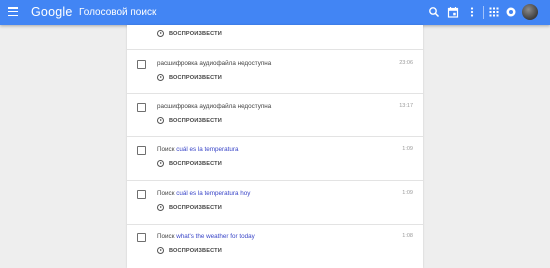  I want to click on top-app-bar: Google Голосовой поиск, so click(275, 12).